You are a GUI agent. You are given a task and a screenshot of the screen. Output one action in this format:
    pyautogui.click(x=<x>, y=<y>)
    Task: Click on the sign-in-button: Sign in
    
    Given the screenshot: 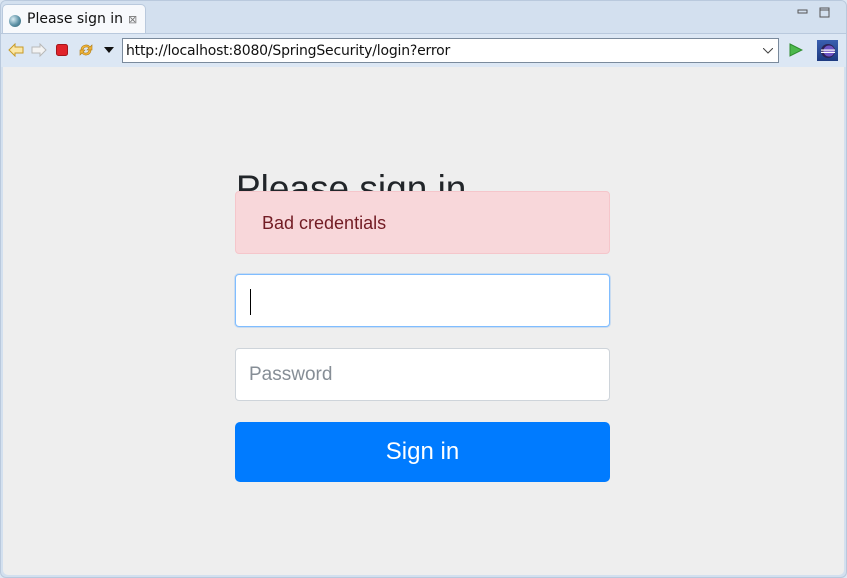 What is the action you would take?
    pyautogui.click(x=422, y=452)
    